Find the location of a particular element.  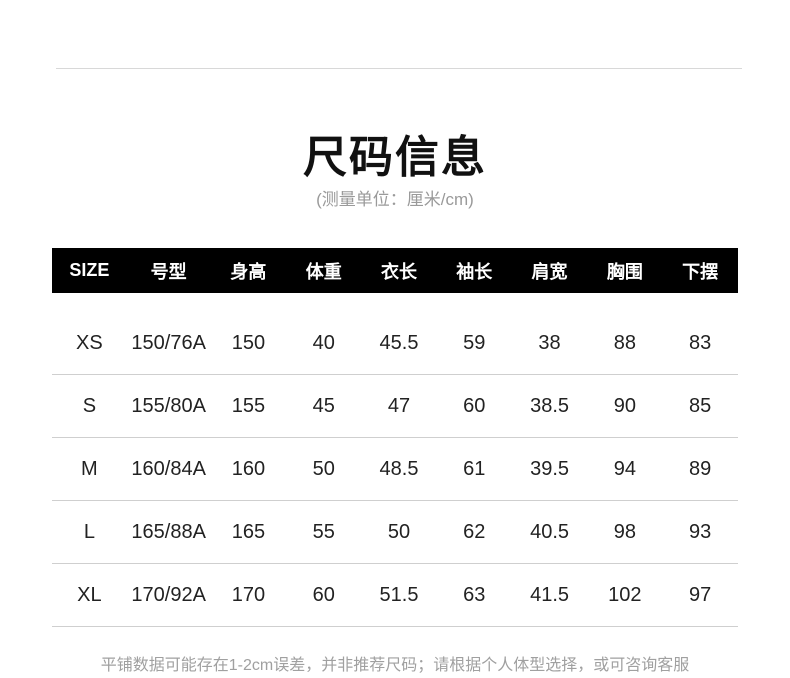

cell-size: XL is located at coordinates (89, 594).